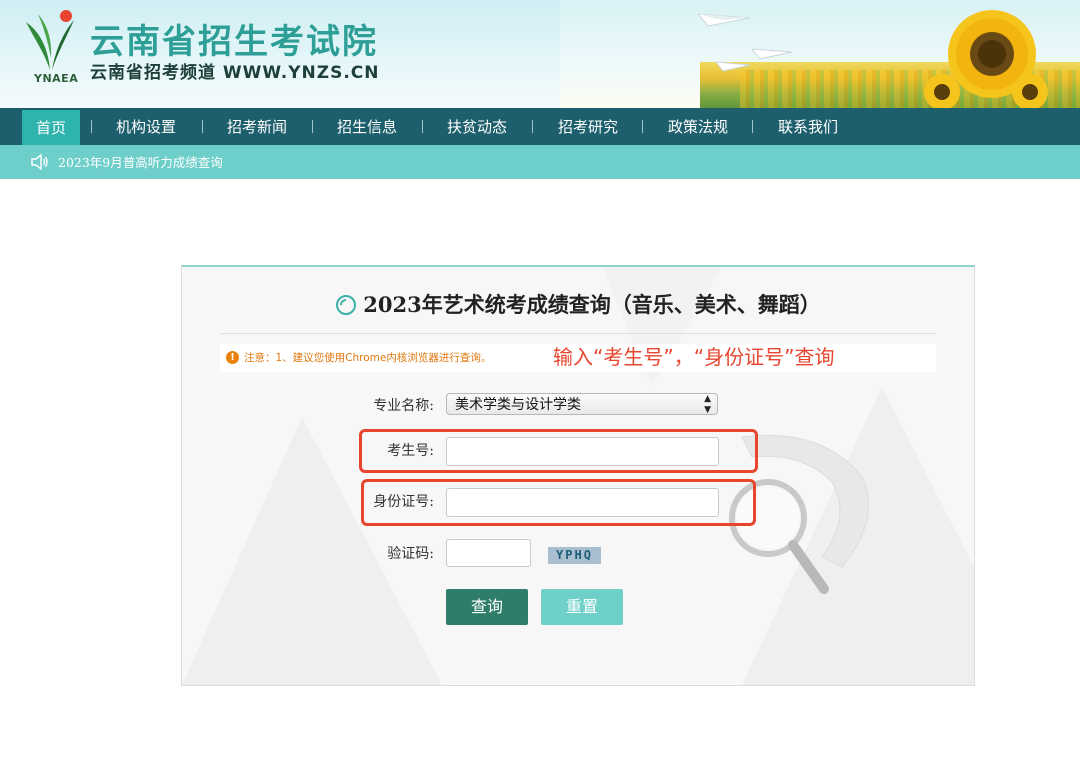 Image resolution: width=1080 pixels, height=763 pixels. I want to click on title-divider, so click(578, 333).